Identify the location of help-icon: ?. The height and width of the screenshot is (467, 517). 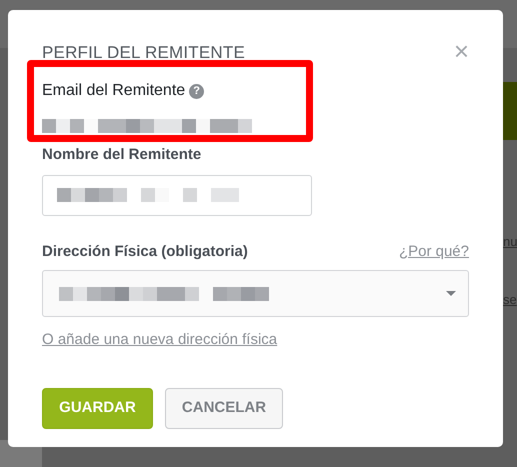
(196, 91).